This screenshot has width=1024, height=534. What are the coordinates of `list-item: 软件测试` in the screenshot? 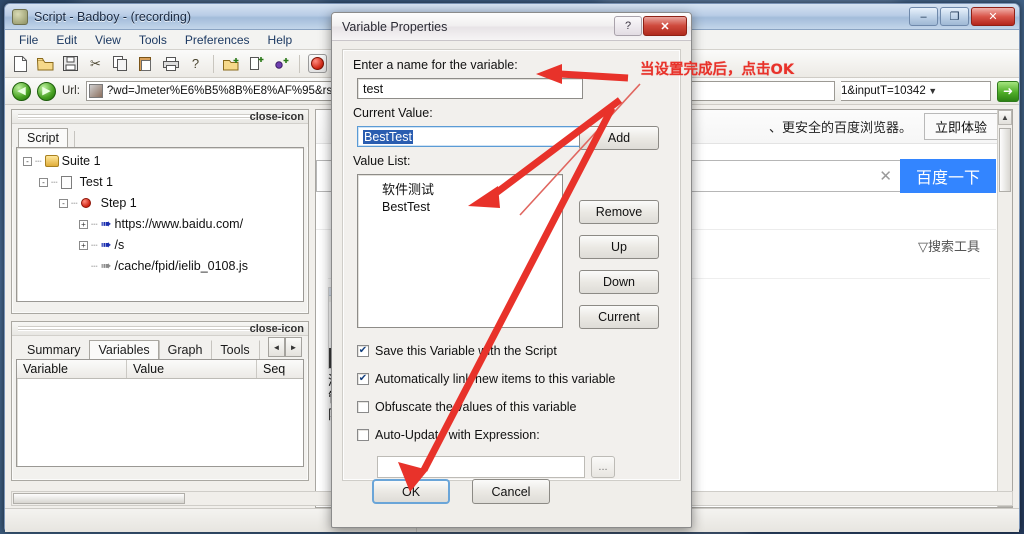 It's located at (460, 187).